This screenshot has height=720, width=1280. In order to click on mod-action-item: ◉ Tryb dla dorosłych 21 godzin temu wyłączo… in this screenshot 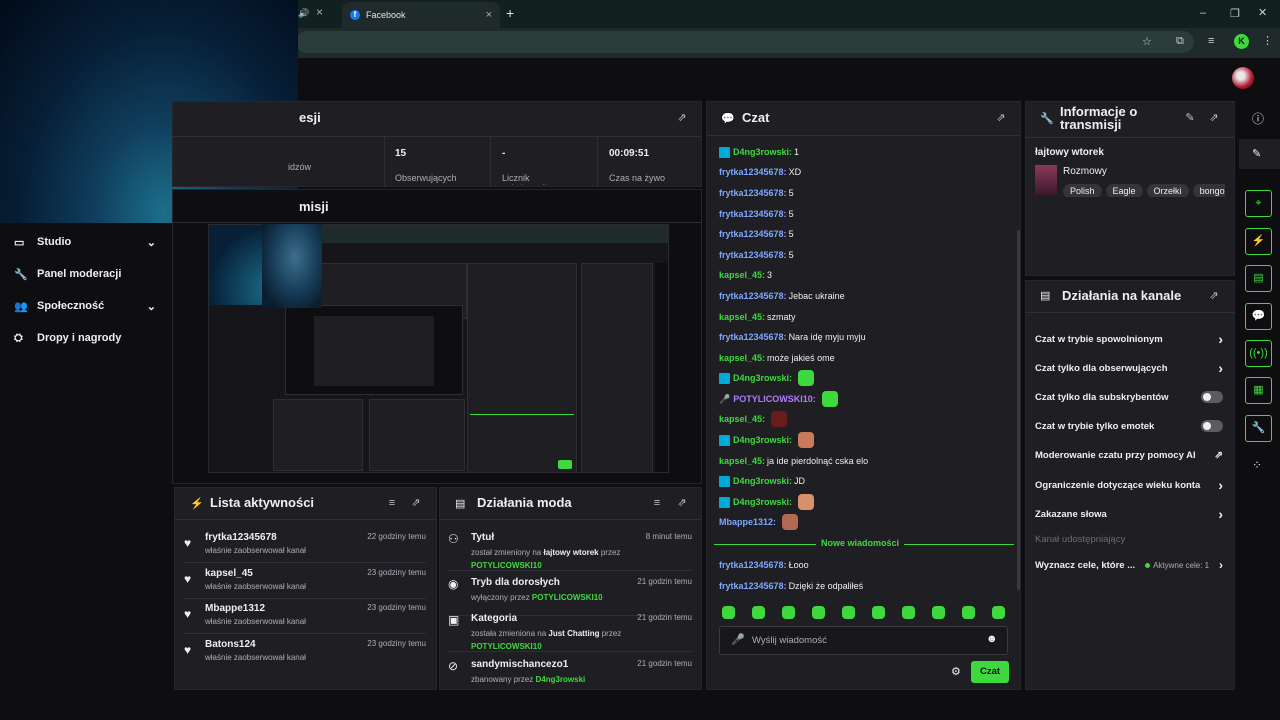, I will do `click(570, 594)`.